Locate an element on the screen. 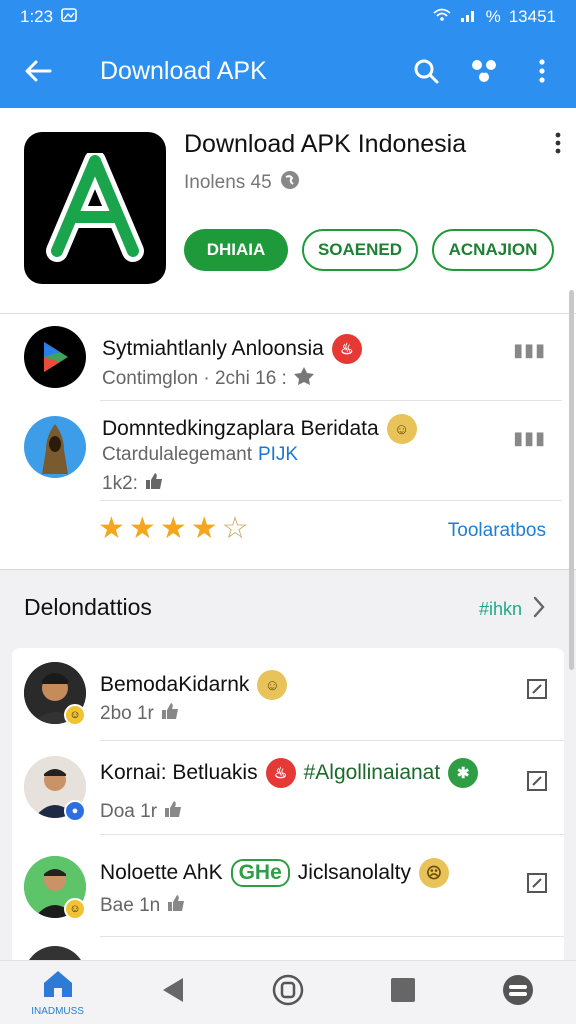 This screenshot has height=1024, width=576. rating-stars: ★ ★ ★ ★ ☆ is located at coordinates (173, 529).